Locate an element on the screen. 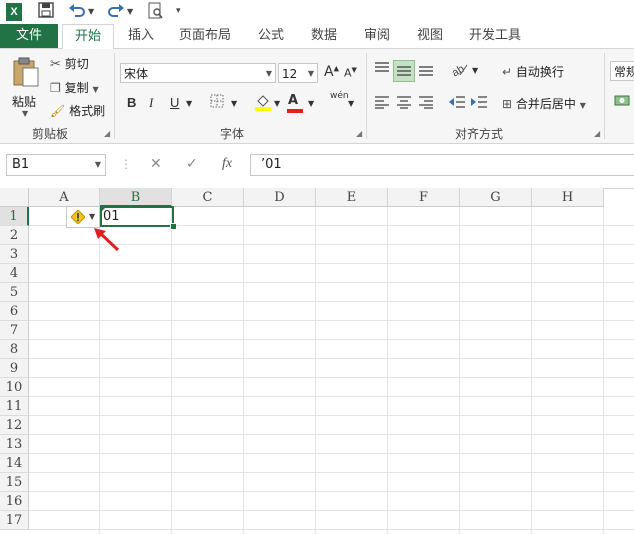  row-header-3: 3 is located at coordinates (14, 254).